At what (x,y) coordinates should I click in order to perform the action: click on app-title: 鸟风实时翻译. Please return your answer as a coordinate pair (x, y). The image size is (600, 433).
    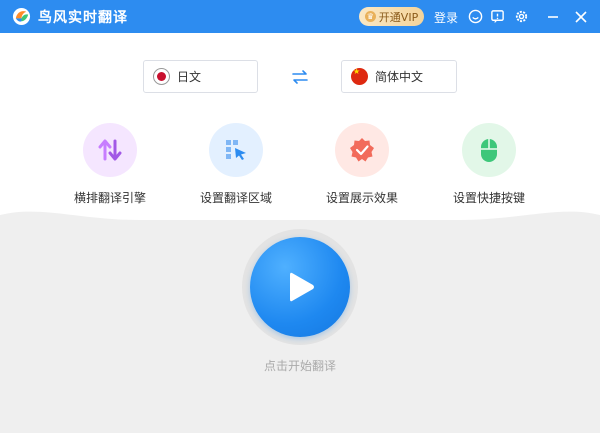
    Looking at the image, I should click on (83, 18).